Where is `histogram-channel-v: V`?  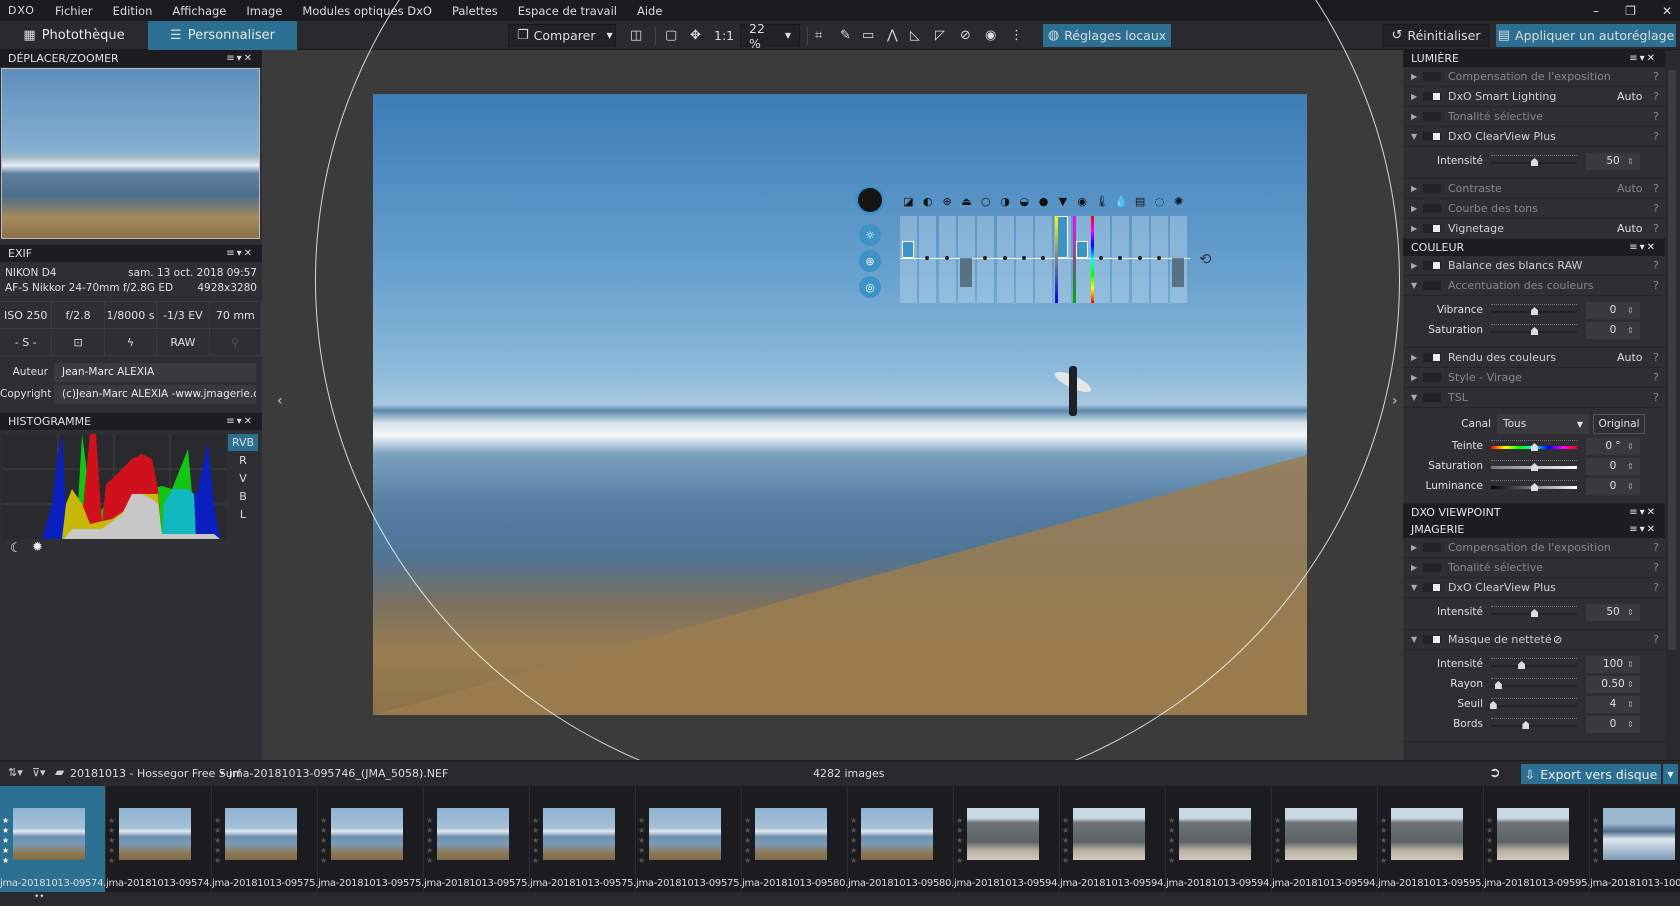 histogram-channel-v: V is located at coordinates (243, 478).